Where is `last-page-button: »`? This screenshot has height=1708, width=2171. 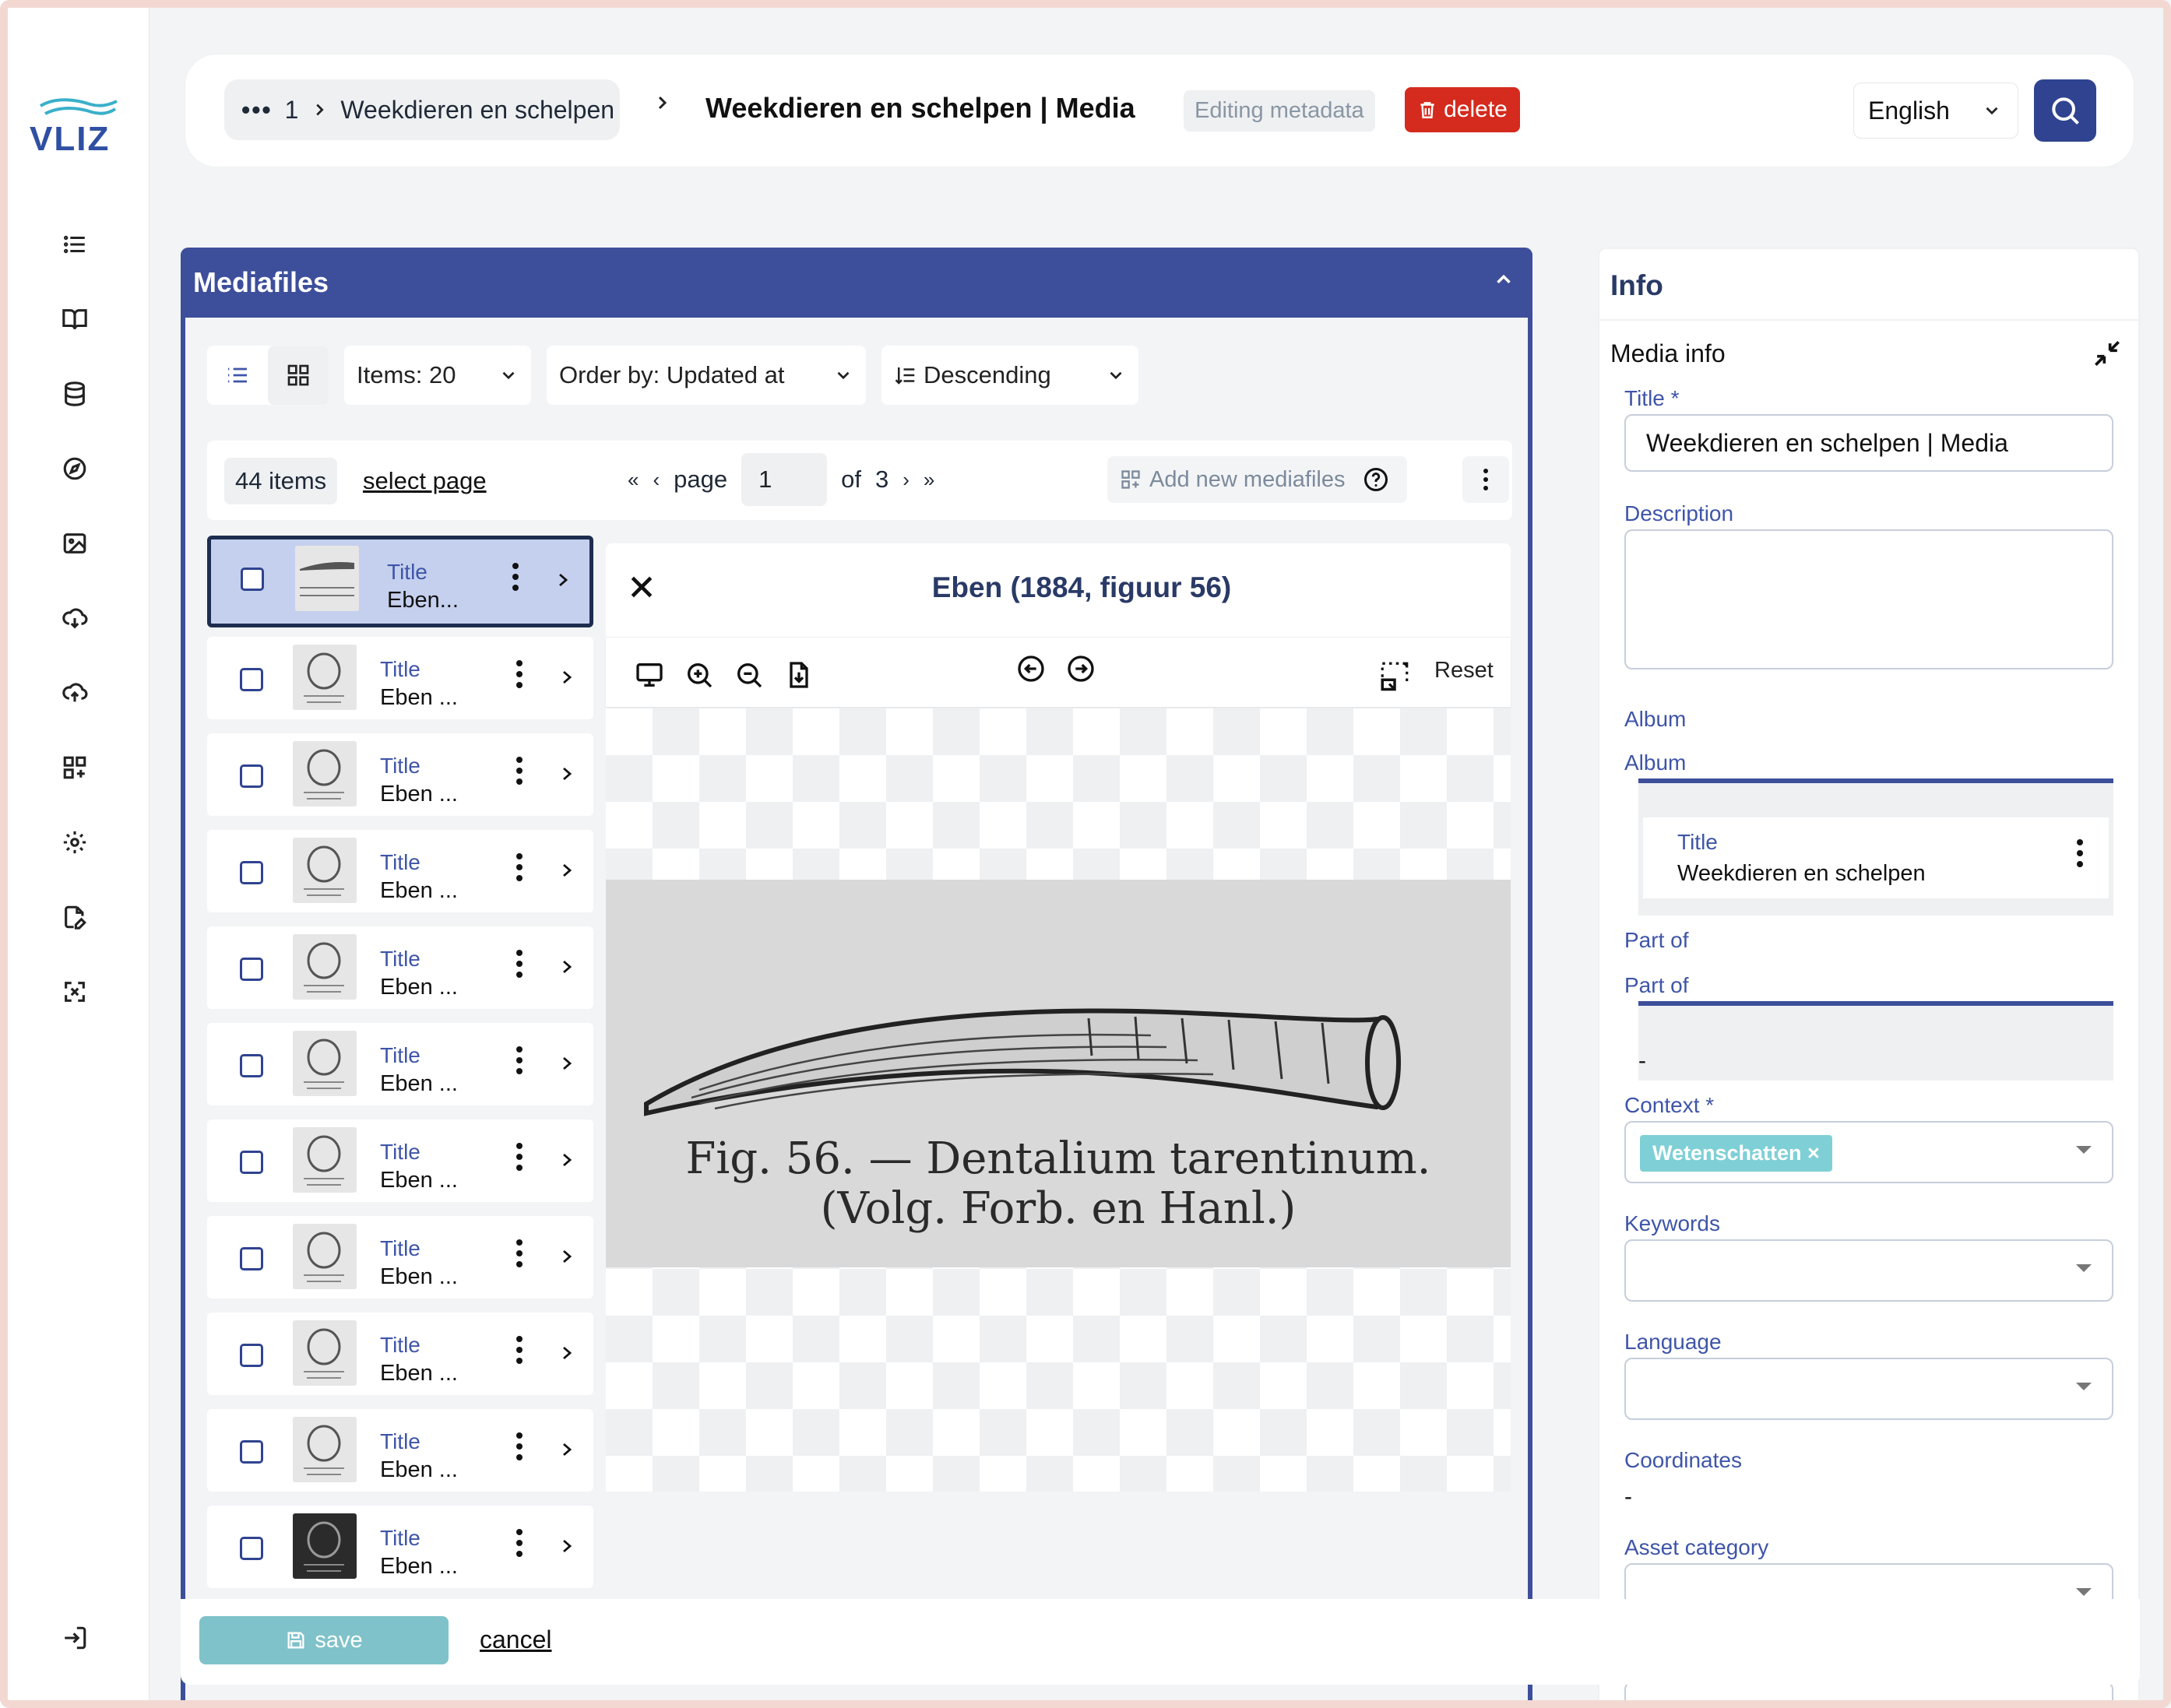
last-page-button: » is located at coordinates (929, 480).